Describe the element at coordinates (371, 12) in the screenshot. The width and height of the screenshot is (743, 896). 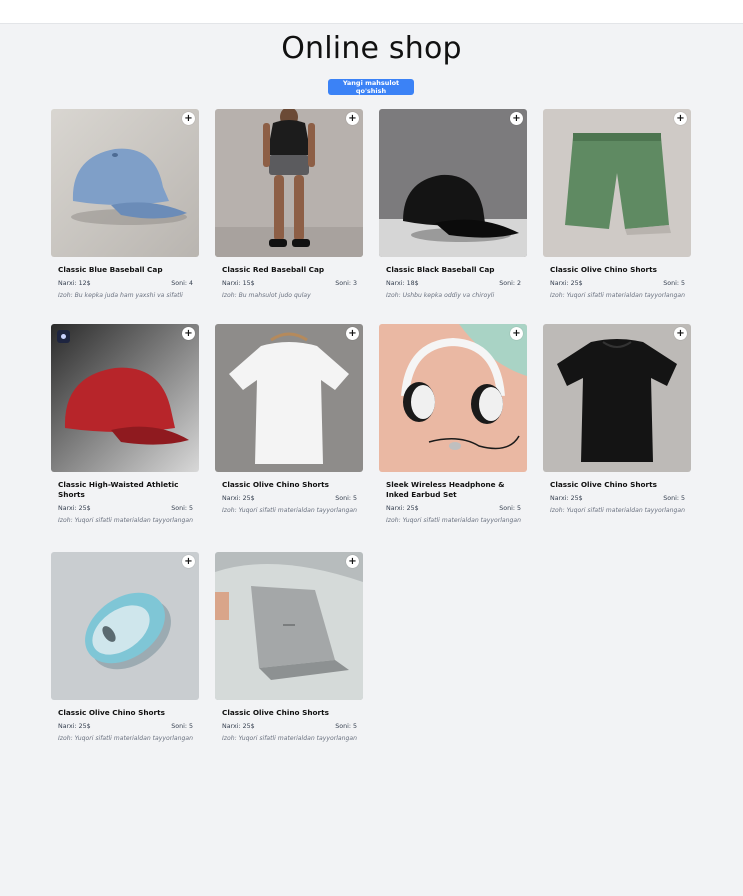
I see `top-bar` at that location.